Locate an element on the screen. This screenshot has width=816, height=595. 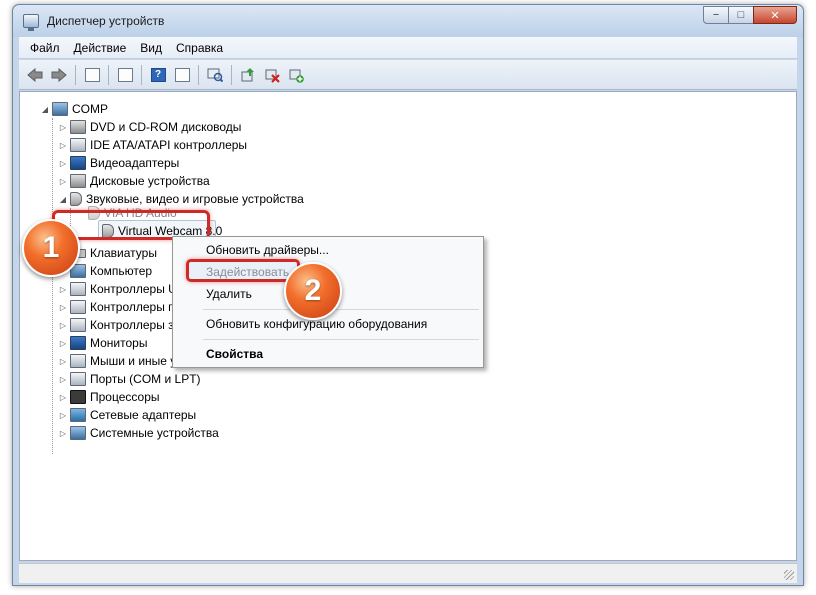
usb-icon is located at coordinates (78, 289).